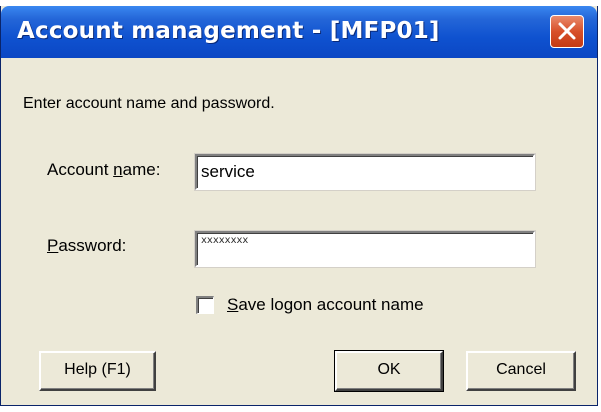  I want to click on instruction-text: Enter account name and password., so click(149, 103).